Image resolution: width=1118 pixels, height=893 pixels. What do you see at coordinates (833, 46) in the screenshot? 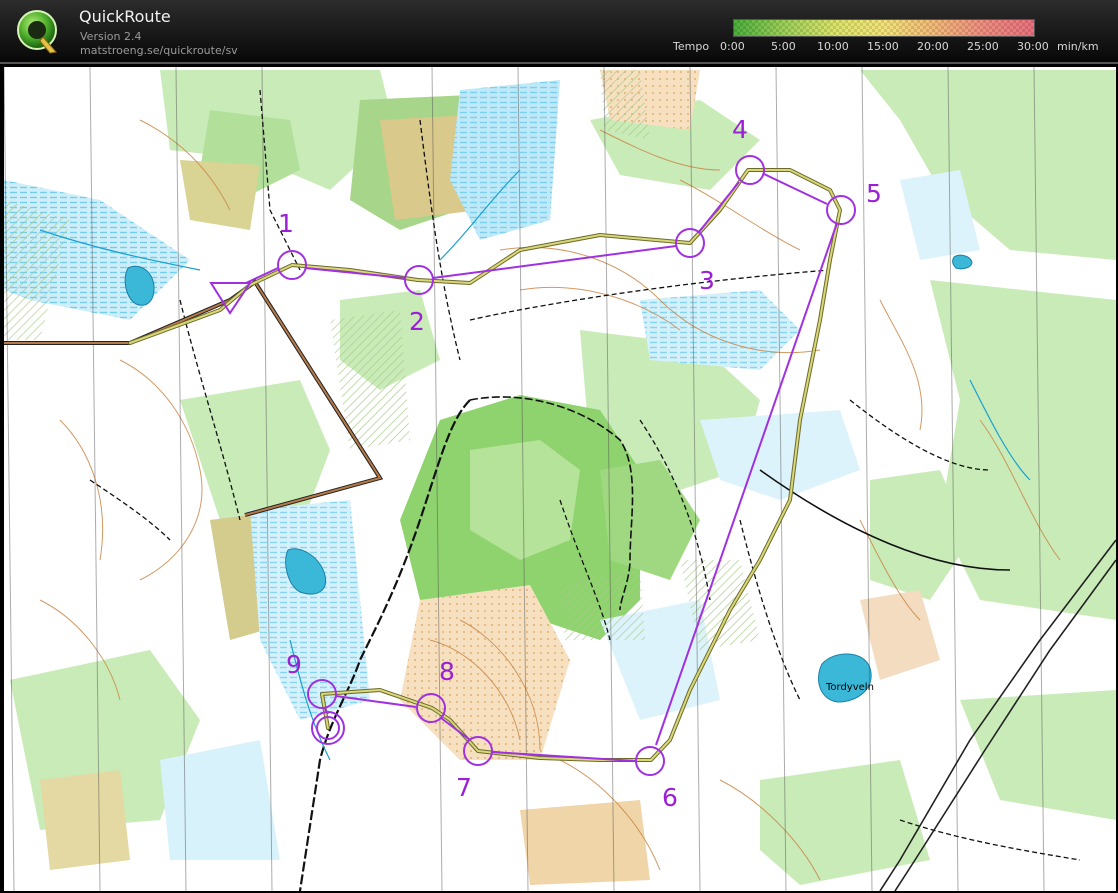
I see `legend-tick: 10:00` at bounding box center [833, 46].